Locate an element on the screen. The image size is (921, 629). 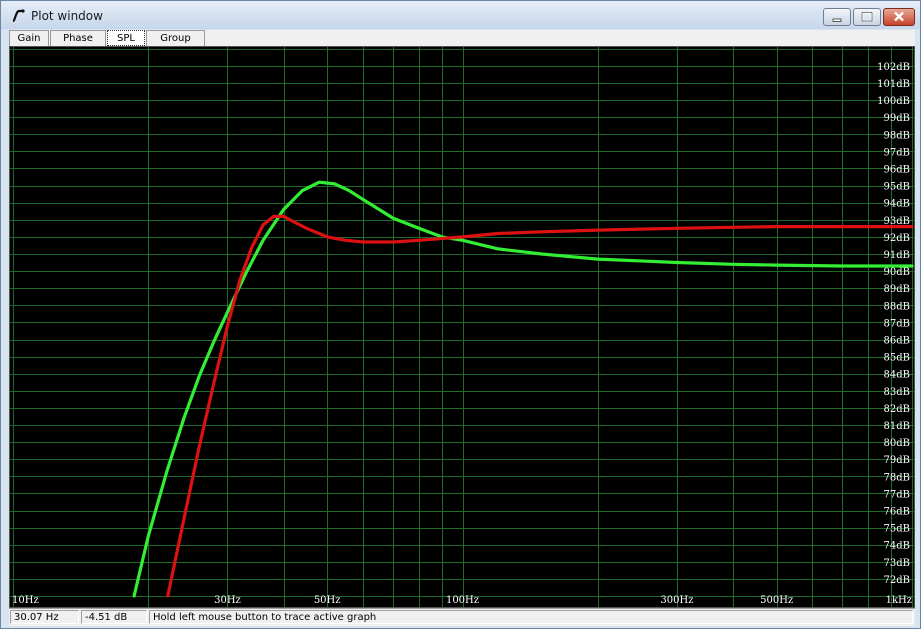
minimize-button is located at coordinates (837, 17).